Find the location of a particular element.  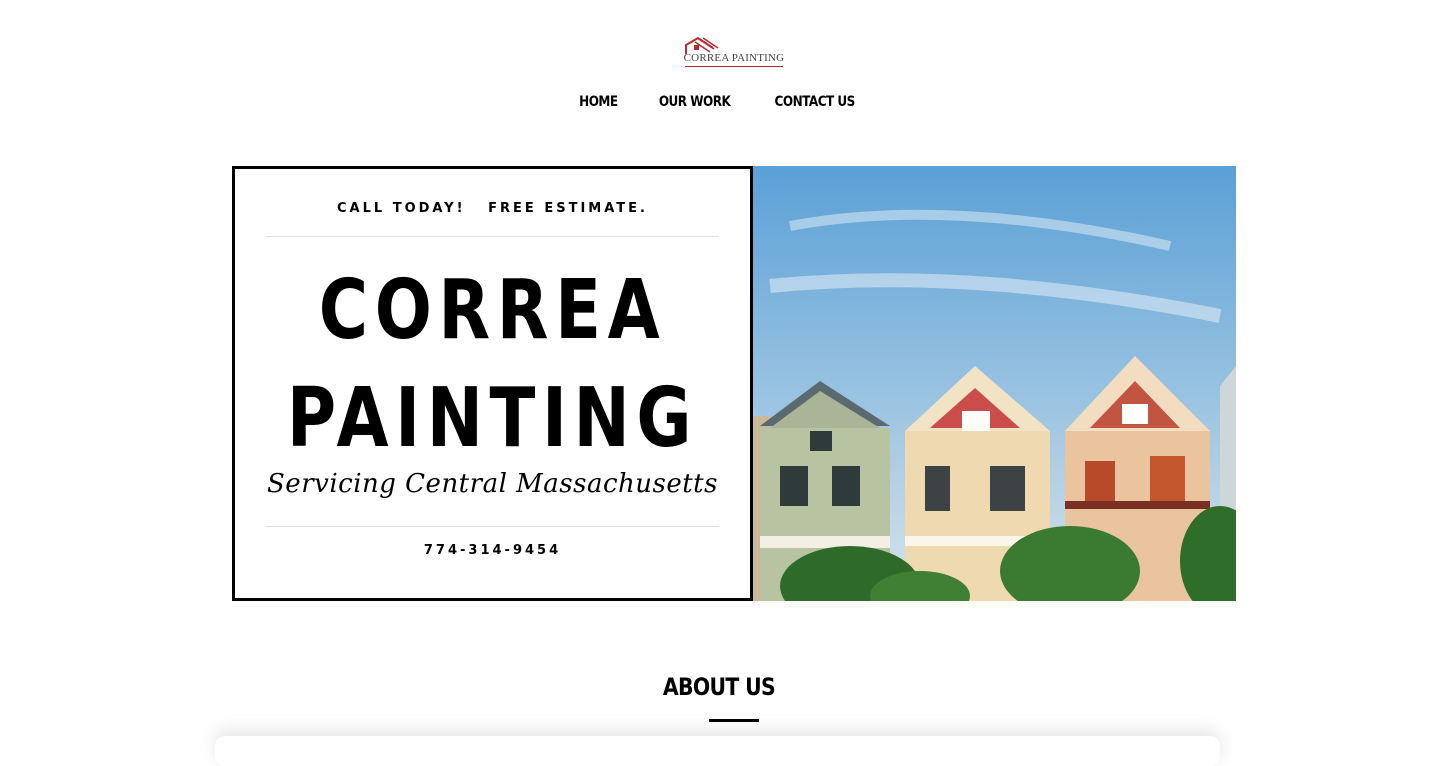

hero-title-line-1: CORREA is located at coordinates (492, 310).